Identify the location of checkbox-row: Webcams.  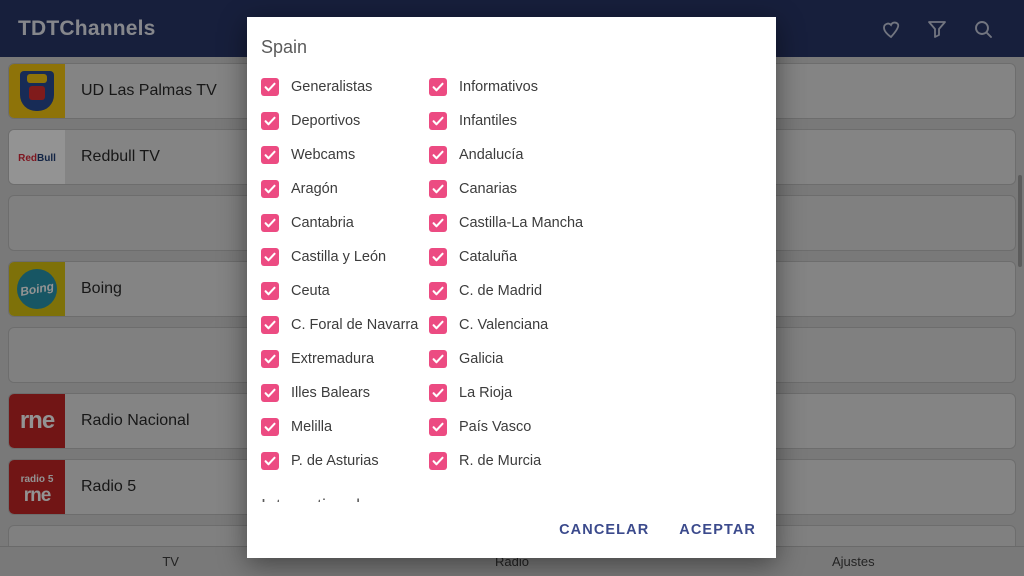
(345, 155).